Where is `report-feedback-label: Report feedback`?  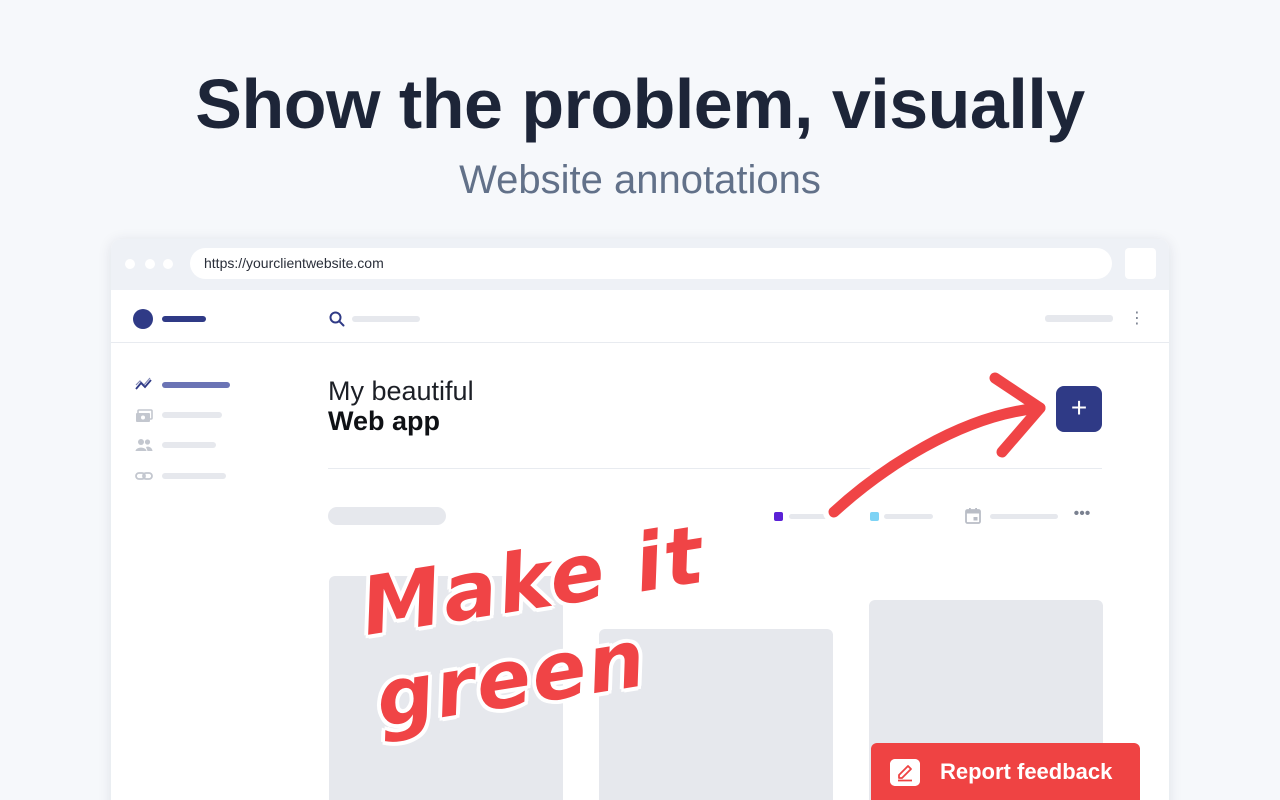 report-feedback-label: Report feedback is located at coordinates (1026, 771).